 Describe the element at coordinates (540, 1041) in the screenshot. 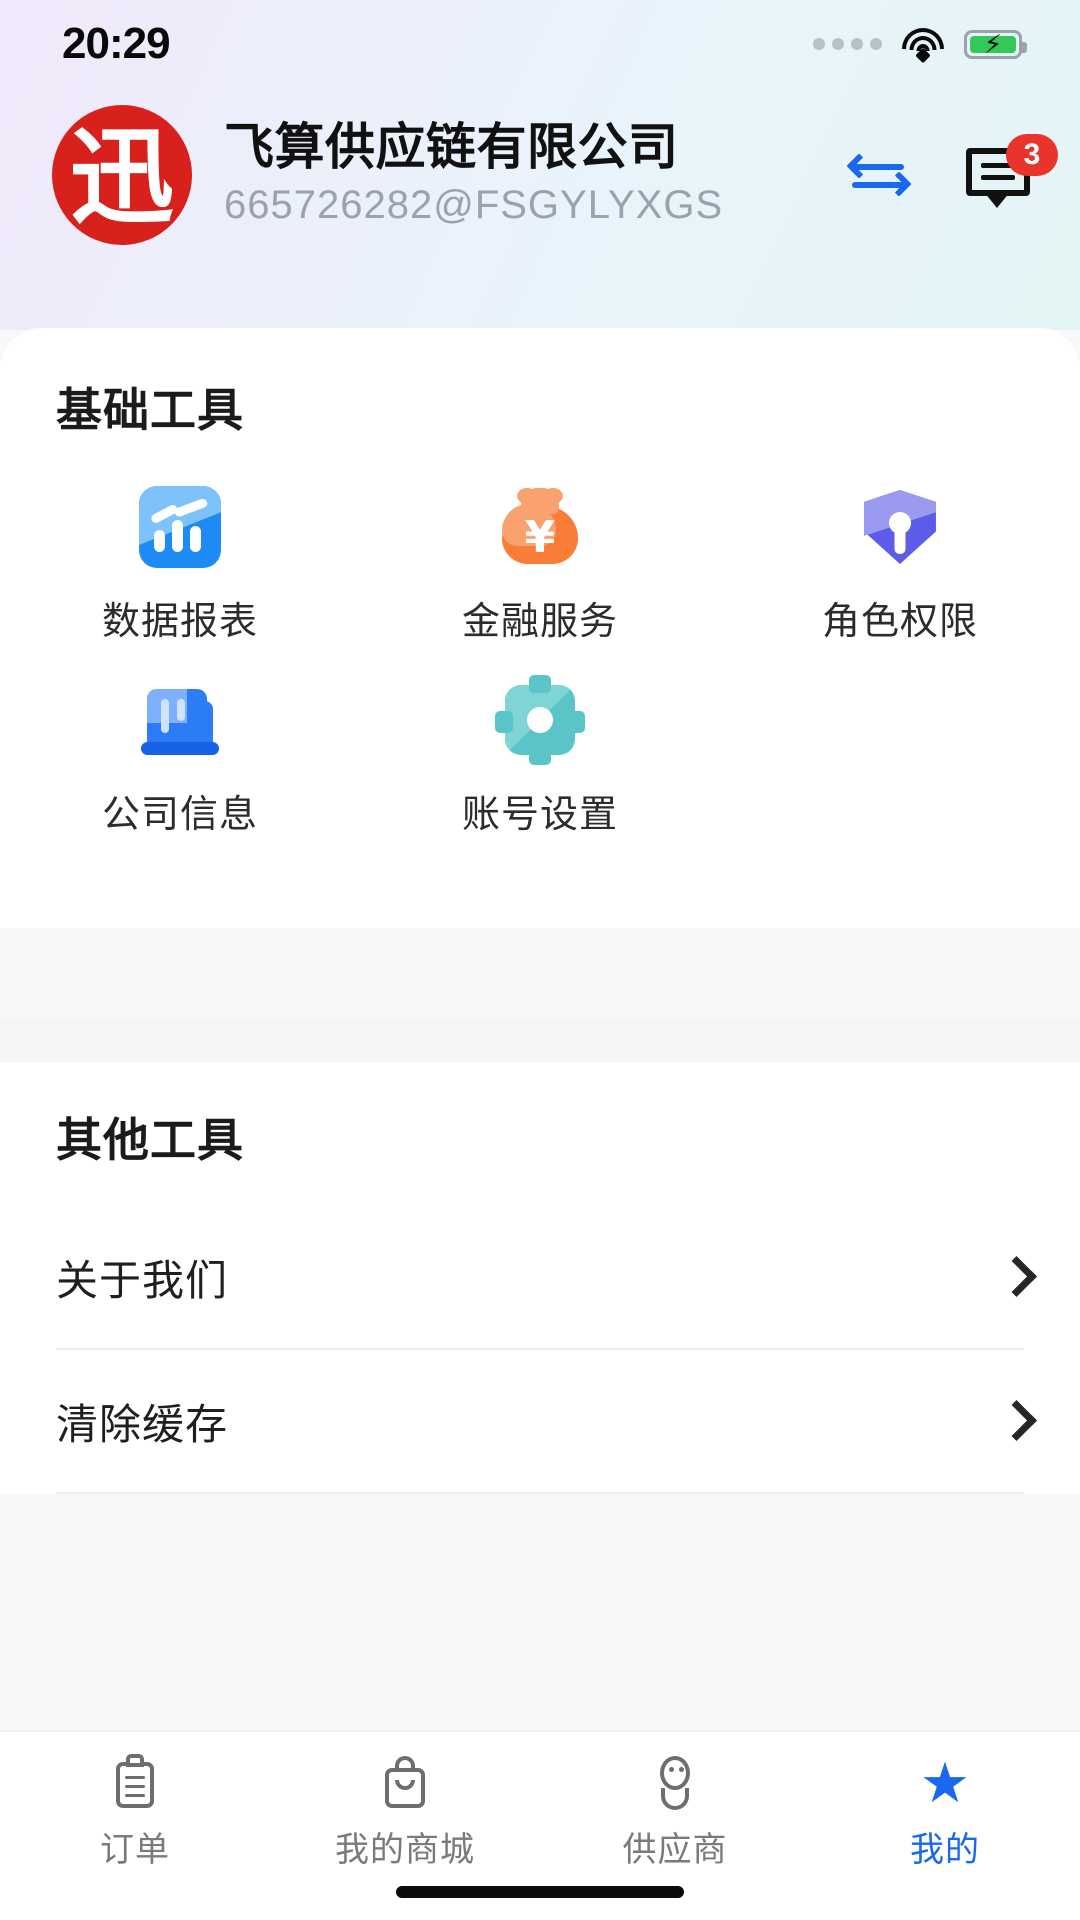

I see `section-divider` at that location.